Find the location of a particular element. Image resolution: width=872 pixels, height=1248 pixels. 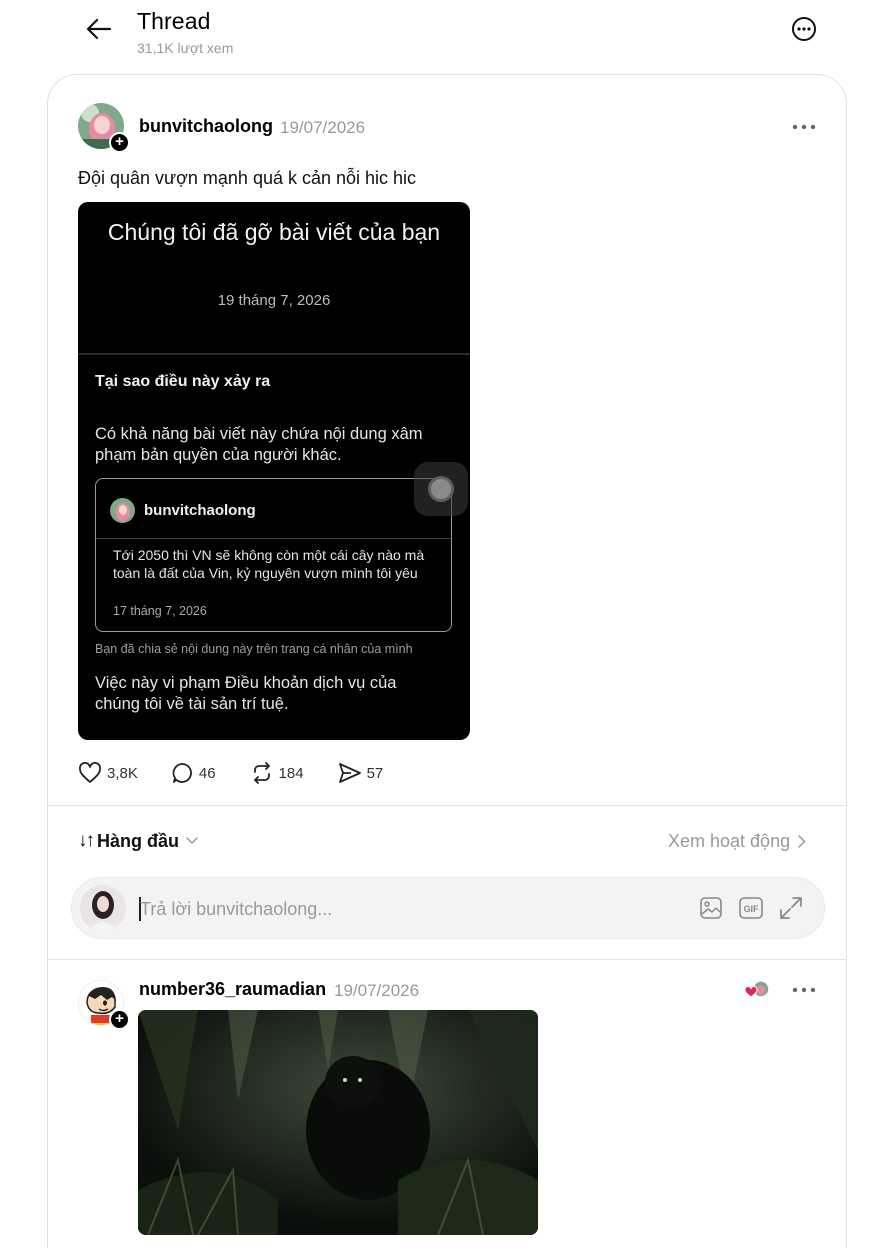

back-button is located at coordinates (99, 29).